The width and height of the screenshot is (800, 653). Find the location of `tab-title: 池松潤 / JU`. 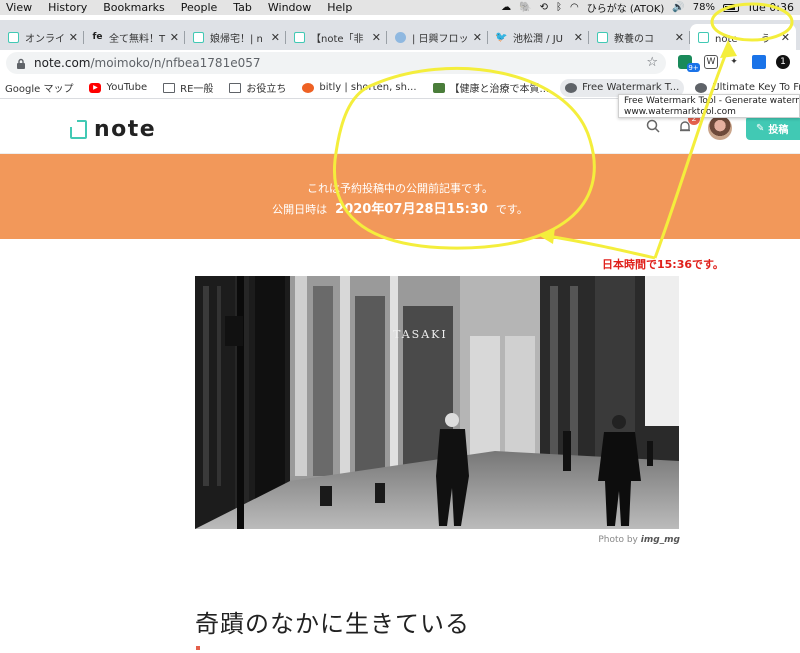

tab-title: 池松潤 / JU is located at coordinates (538, 39).